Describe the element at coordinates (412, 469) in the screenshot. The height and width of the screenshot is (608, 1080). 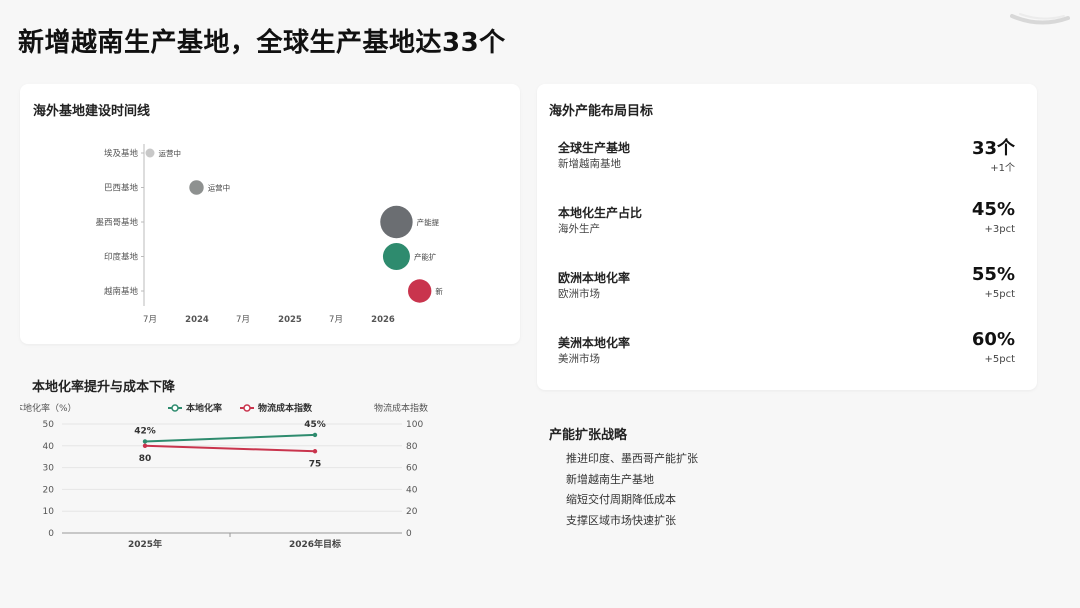
I see `y-right-tick-label: 60` at that location.